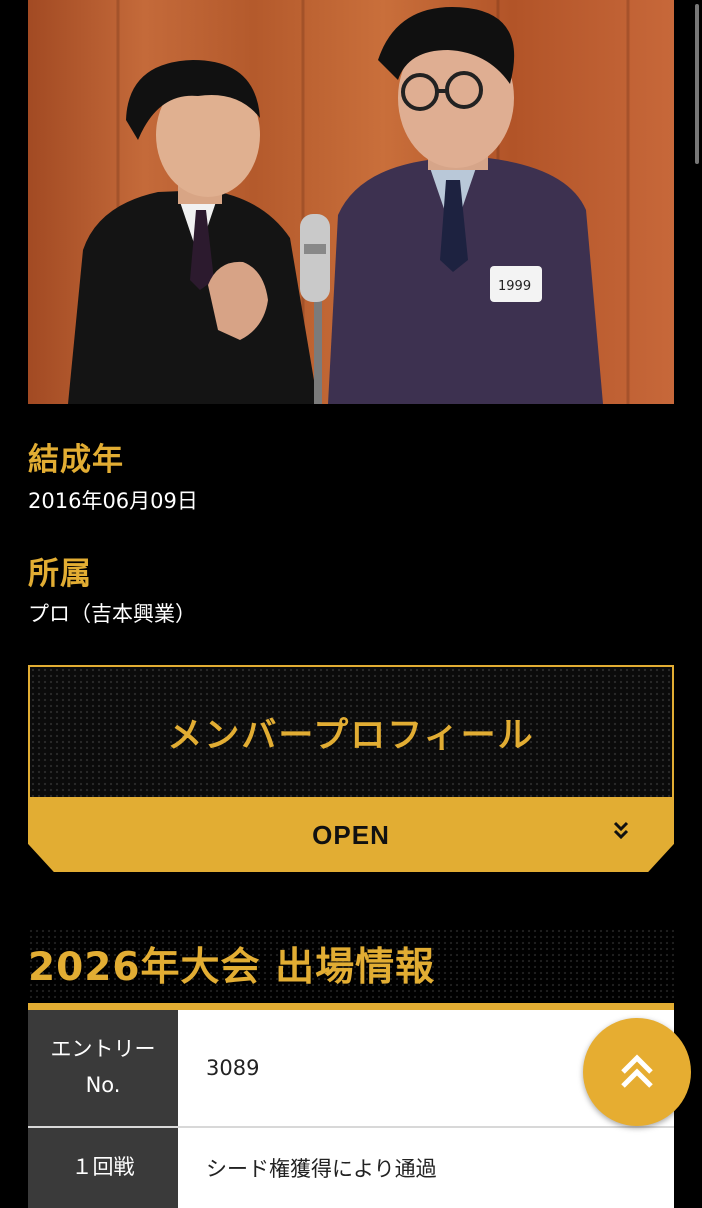  I want to click on member-profile-title: メンバープロフィール, so click(351, 735).